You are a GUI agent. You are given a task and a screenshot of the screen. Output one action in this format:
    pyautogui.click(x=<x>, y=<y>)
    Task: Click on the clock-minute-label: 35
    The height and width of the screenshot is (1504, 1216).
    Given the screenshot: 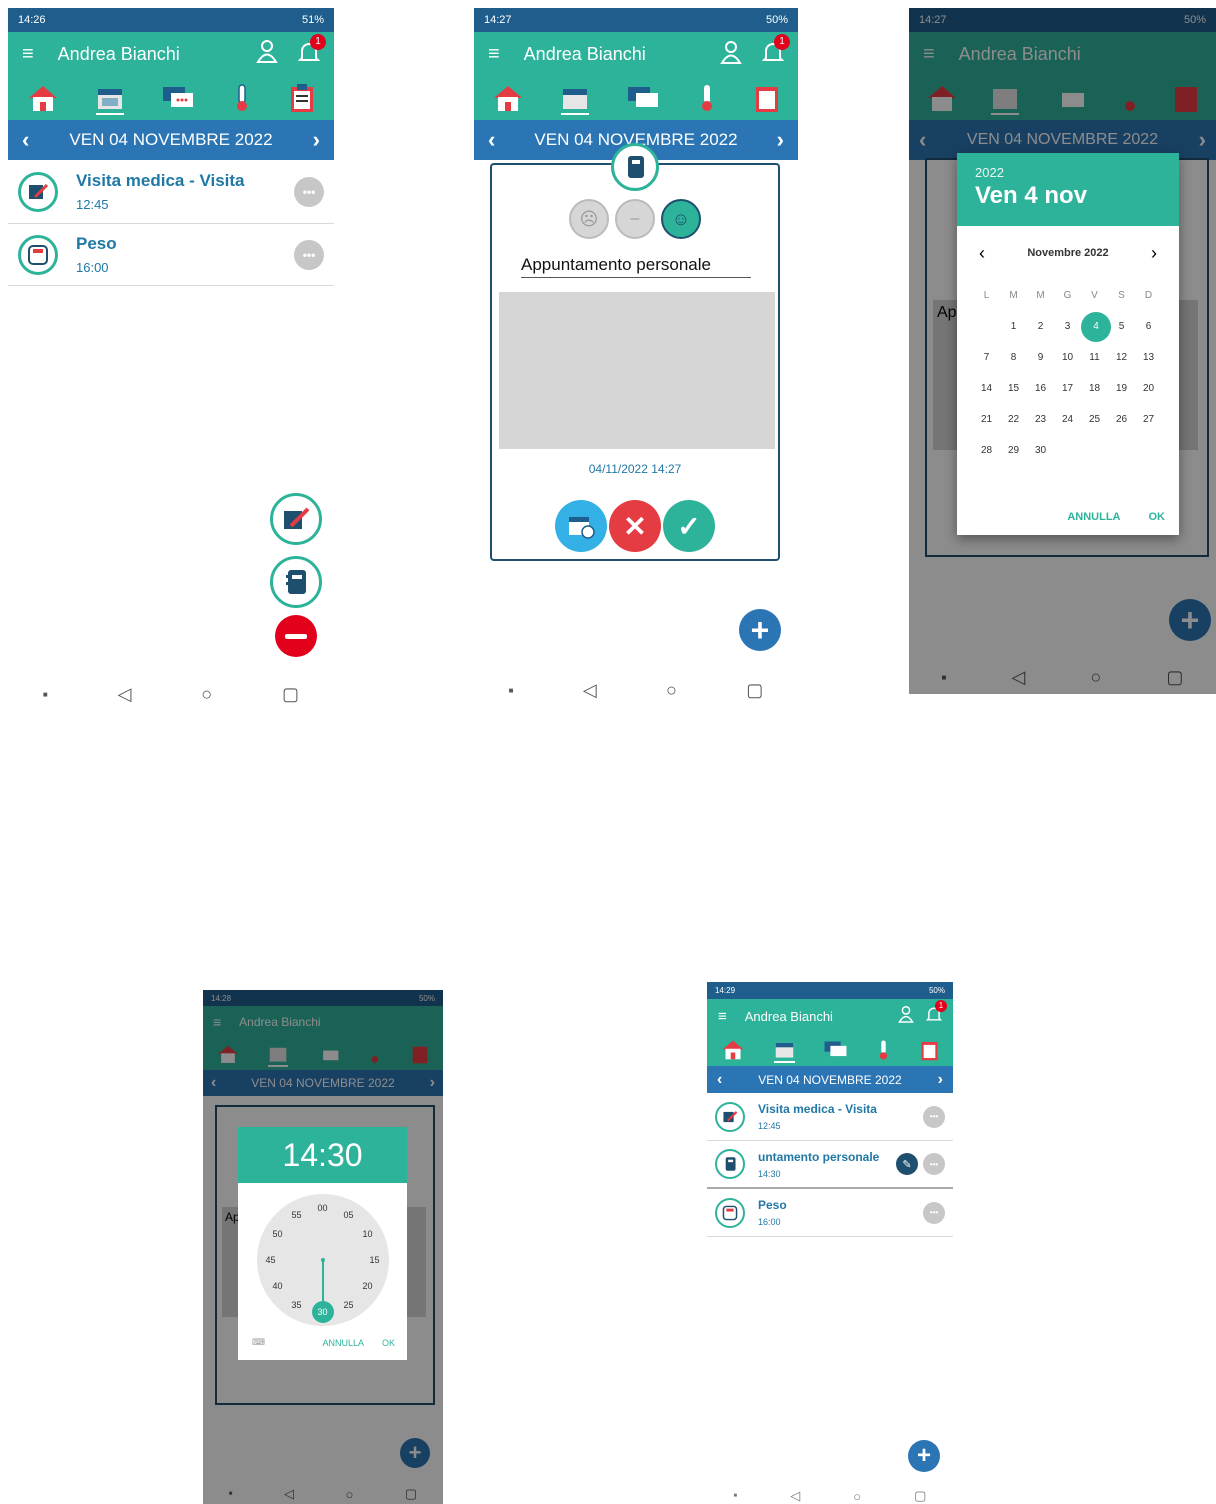 What is the action you would take?
    pyautogui.click(x=297, y=1305)
    